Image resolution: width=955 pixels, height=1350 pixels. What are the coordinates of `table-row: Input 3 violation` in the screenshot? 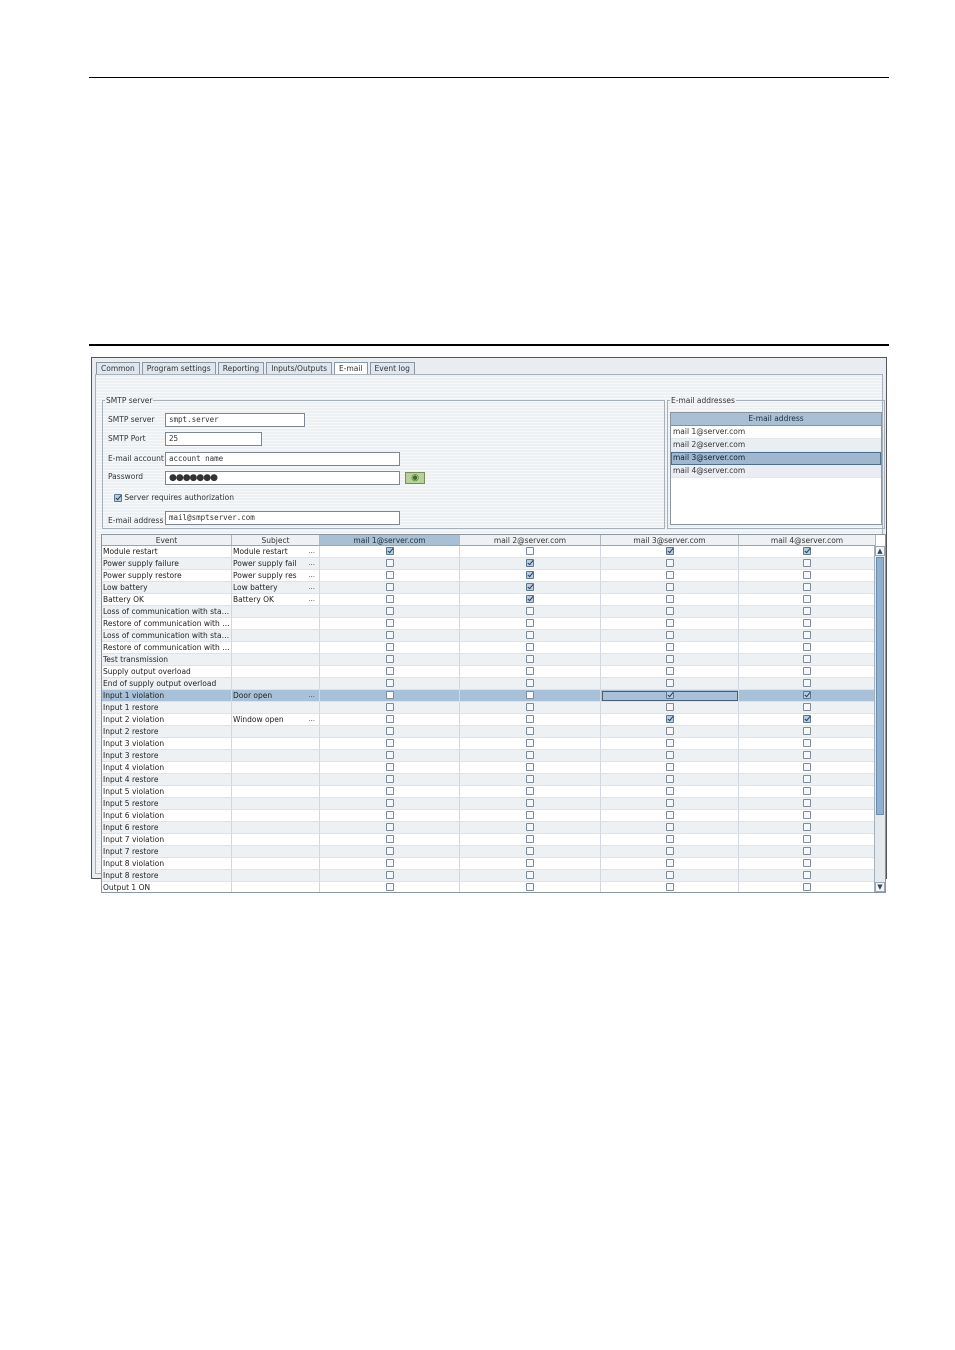 It's located at (489, 744).